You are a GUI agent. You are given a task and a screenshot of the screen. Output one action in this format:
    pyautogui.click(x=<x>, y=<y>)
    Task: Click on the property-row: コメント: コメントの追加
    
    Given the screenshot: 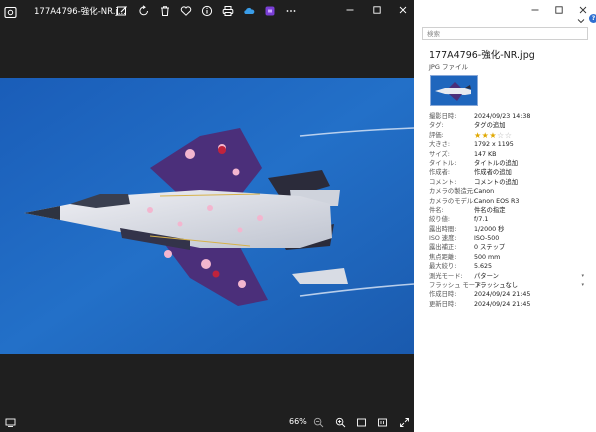 What is the action you would take?
    pyautogui.click(x=511, y=182)
    